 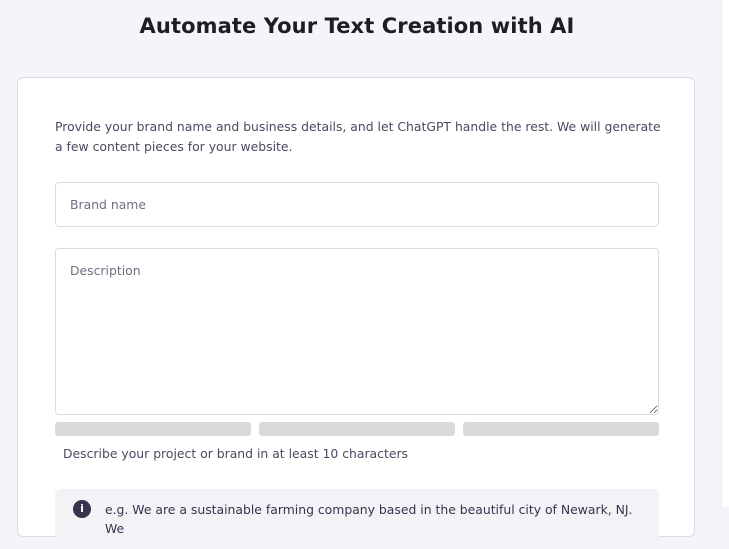 I want to click on page-right-edge, so click(x=725, y=253).